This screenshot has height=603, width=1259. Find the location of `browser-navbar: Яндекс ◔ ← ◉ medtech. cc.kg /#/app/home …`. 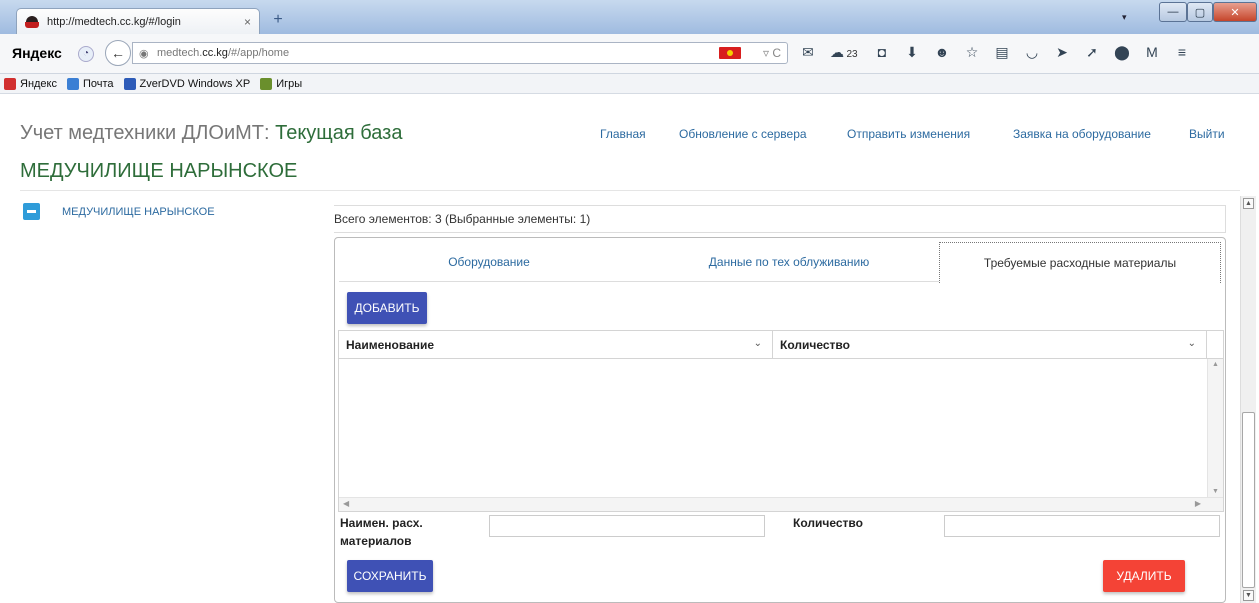

browser-navbar: Яндекс ◔ ← ◉ medtech. cc.kg /#/app/home … is located at coordinates (629, 54).